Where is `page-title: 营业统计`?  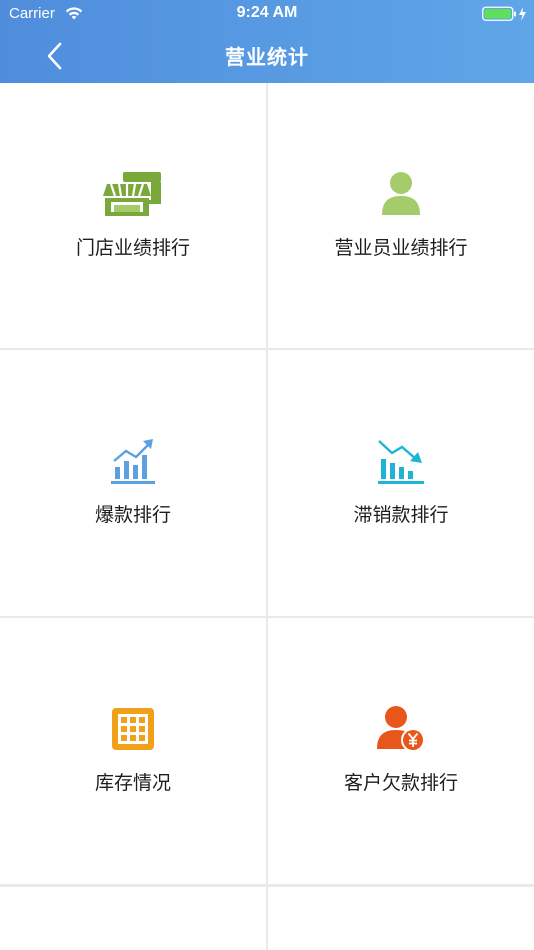 page-title: 营业统计 is located at coordinates (267, 57).